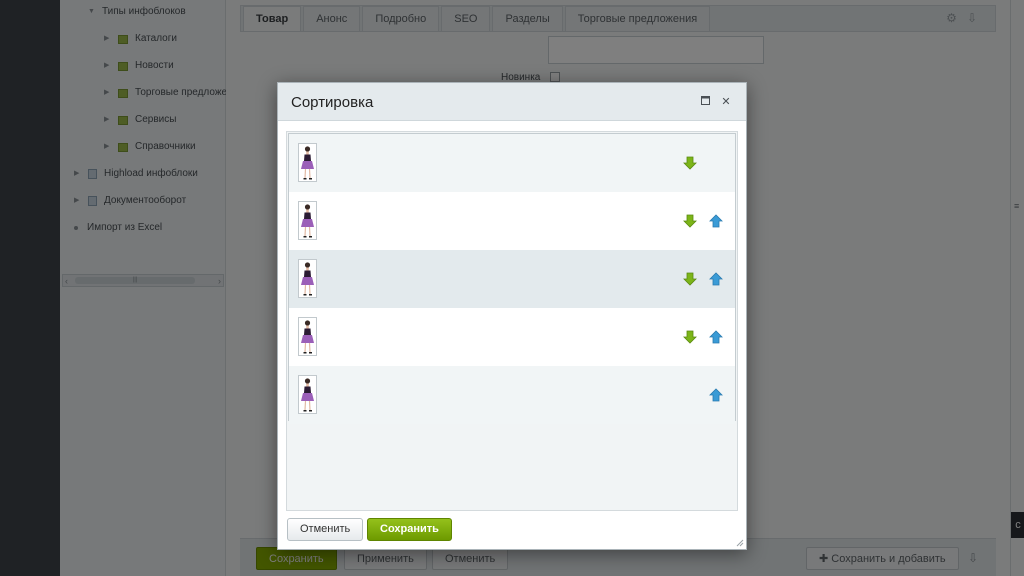  Describe the element at coordinates (740, 543) in the screenshot. I see `resize-grip-icon` at that location.